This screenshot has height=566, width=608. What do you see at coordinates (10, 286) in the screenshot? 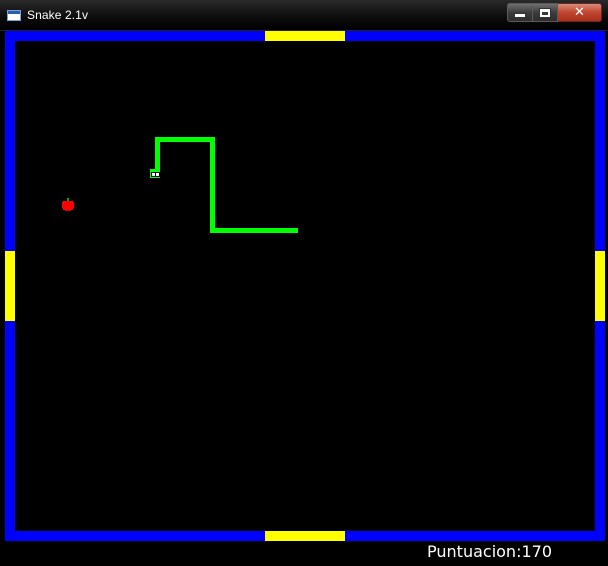
I see `left-door` at bounding box center [10, 286].